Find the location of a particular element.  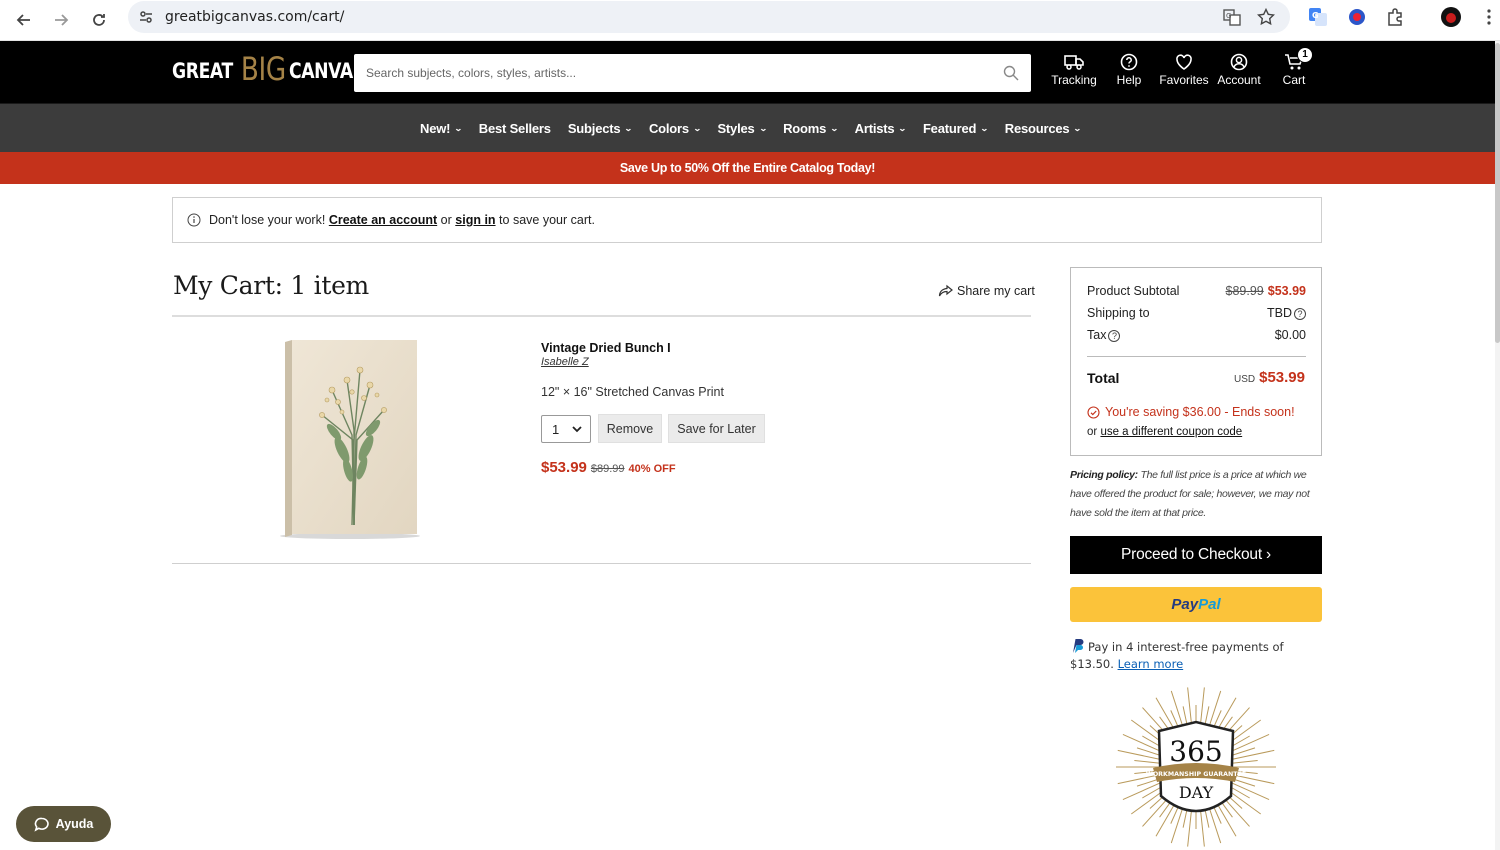

subtotal-now: $53.99 is located at coordinates (1286, 291).